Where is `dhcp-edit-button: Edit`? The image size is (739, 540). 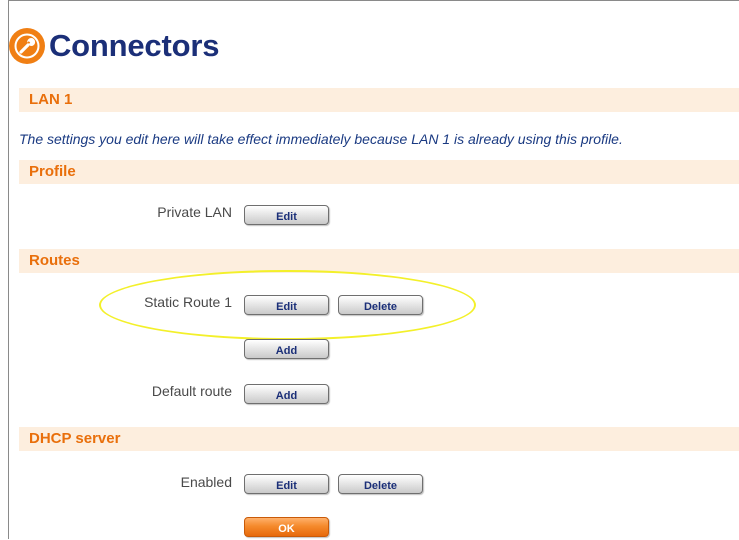 dhcp-edit-button: Edit is located at coordinates (286, 484).